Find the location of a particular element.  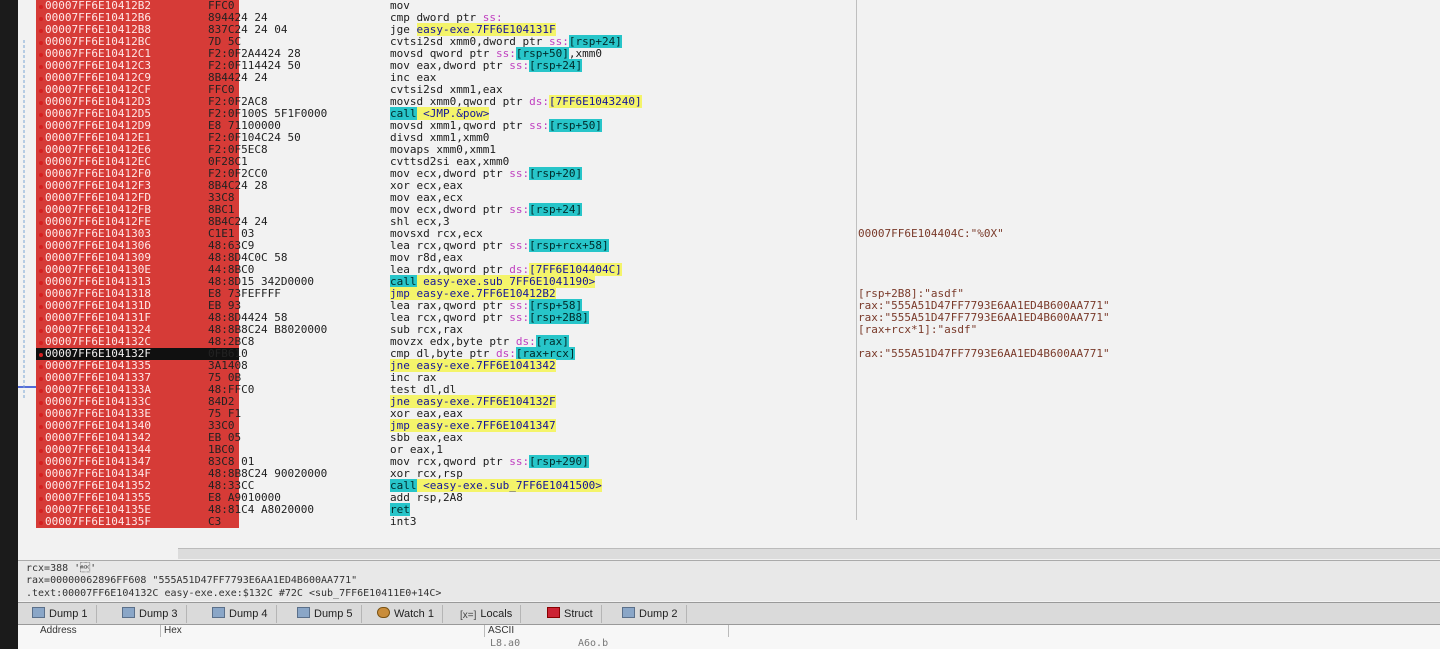

instruction-cell: sbb eax,eax is located at coordinates (630, 438).